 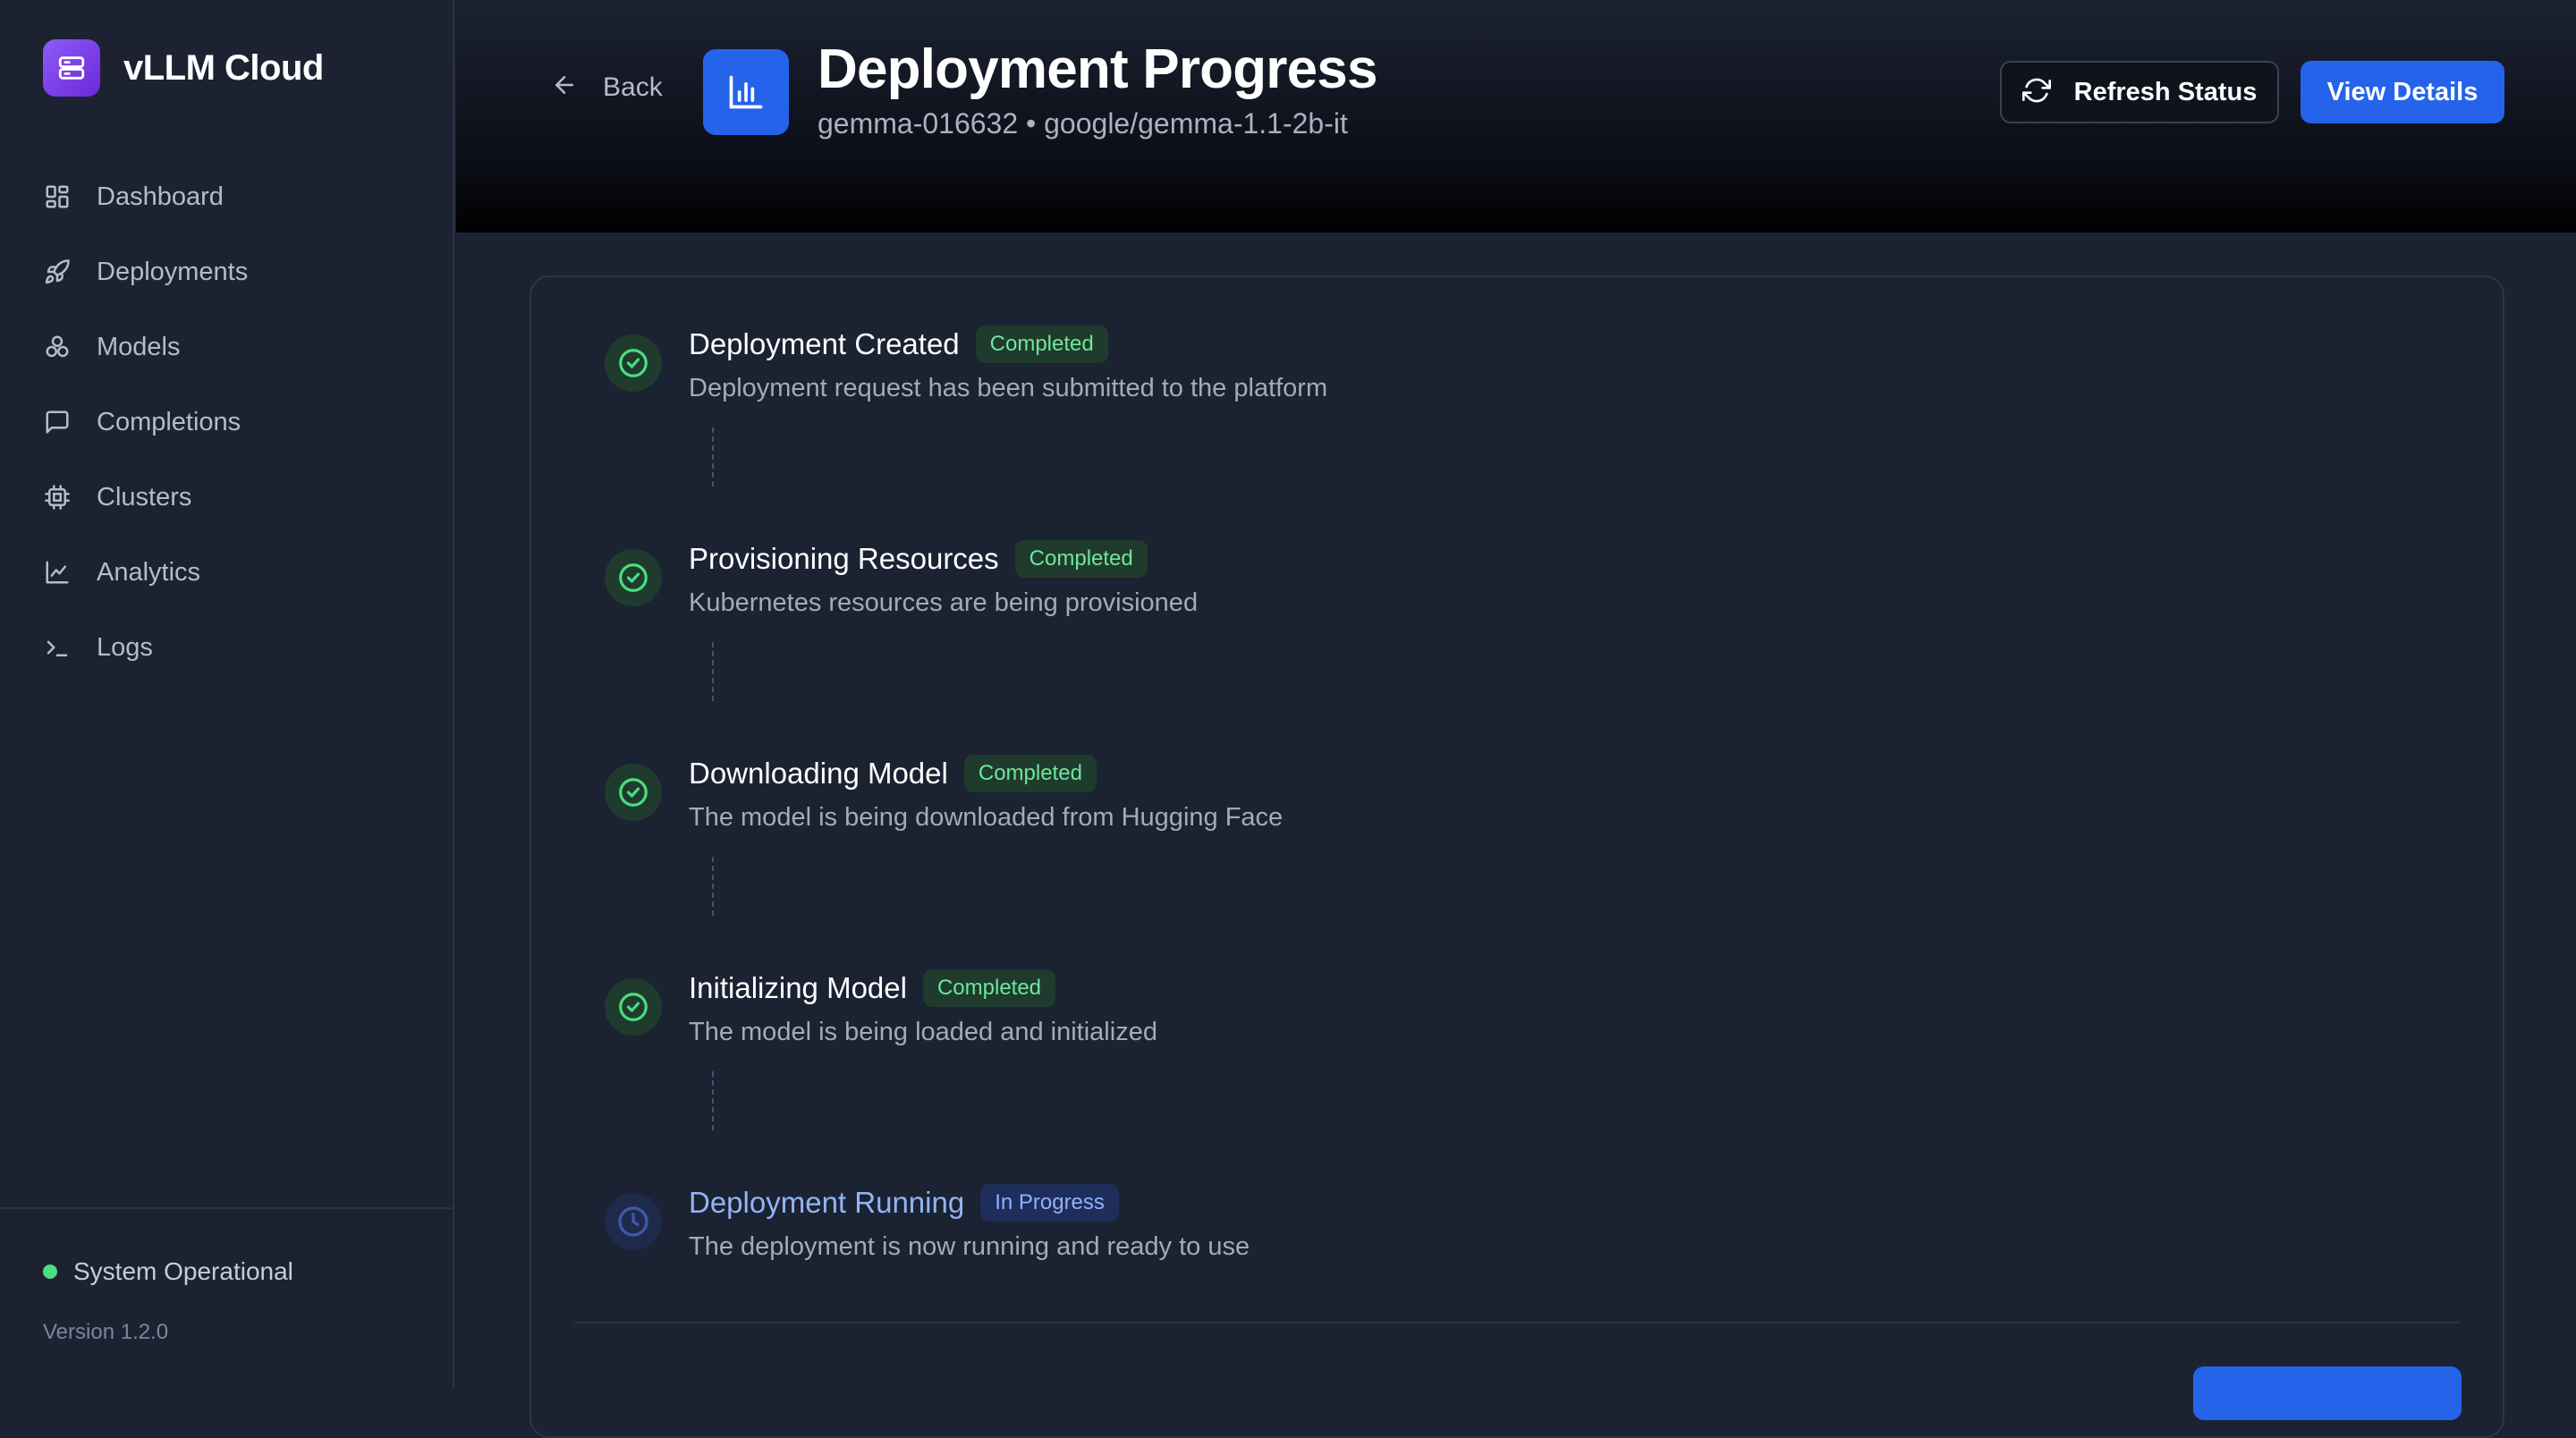 I want to click on step-header: Initializing Model Completed, so click(x=872, y=988).